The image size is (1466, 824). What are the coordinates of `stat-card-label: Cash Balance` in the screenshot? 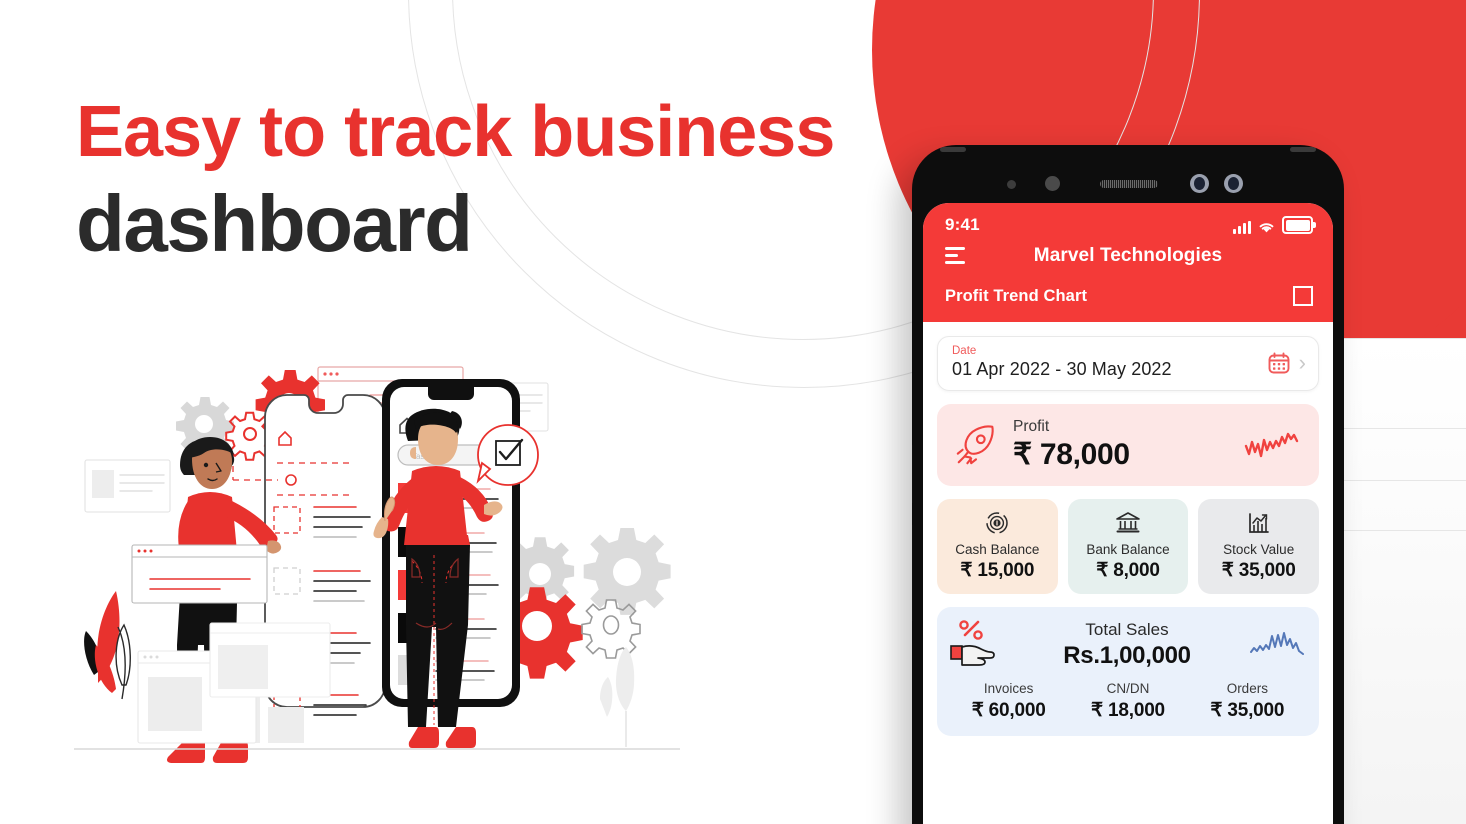 It's located at (997, 549).